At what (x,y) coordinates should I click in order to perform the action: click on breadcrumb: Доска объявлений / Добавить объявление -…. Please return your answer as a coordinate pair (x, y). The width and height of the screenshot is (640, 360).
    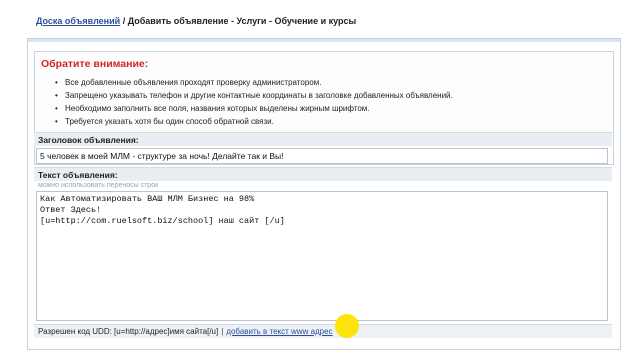
    Looking at the image, I should click on (196, 21).